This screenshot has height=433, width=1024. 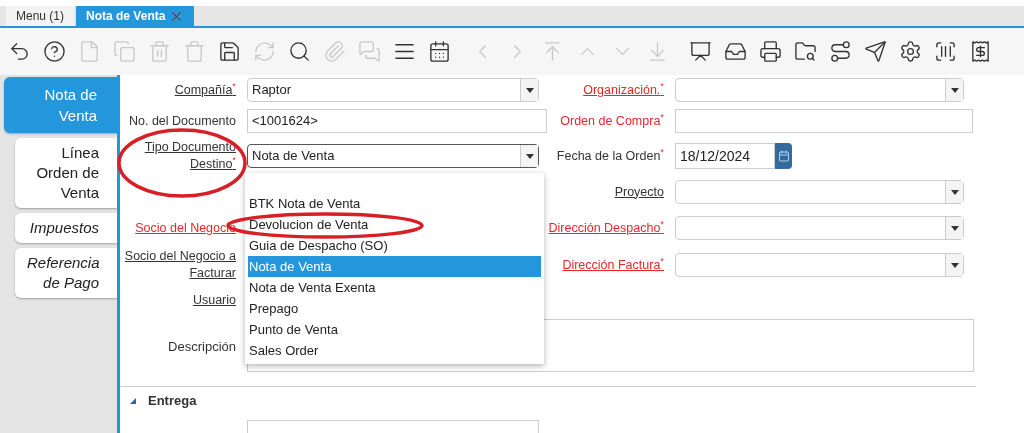 I want to click on field-label: Organización.$^{*}$, so click(x=623, y=90).